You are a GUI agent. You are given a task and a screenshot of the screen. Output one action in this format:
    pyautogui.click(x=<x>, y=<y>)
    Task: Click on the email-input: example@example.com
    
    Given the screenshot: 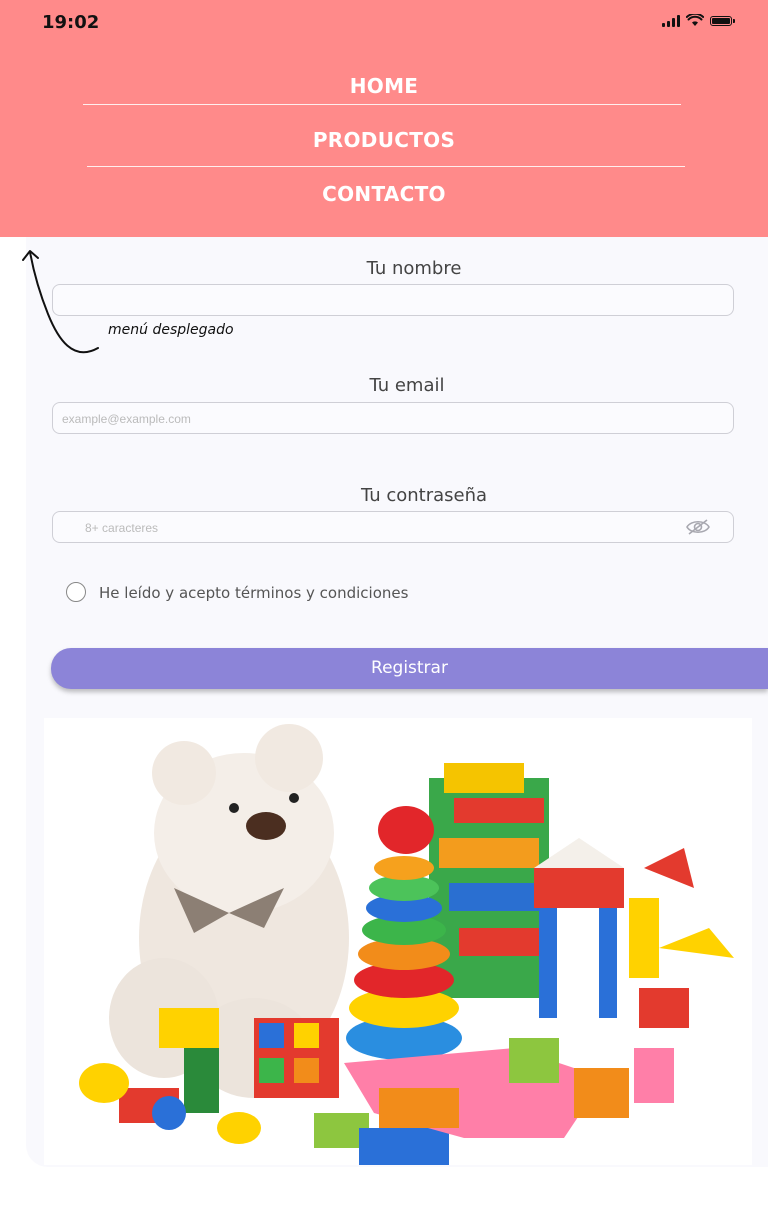 What is the action you would take?
    pyautogui.click(x=393, y=418)
    